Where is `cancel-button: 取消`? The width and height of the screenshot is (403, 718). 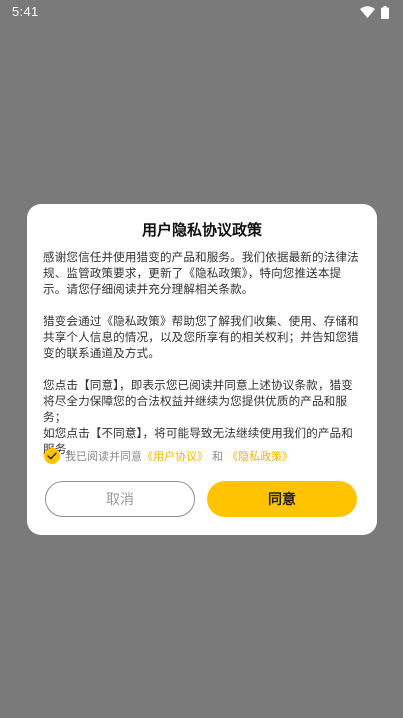 cancel-button: 取消 is located at coordinates (120, 499).